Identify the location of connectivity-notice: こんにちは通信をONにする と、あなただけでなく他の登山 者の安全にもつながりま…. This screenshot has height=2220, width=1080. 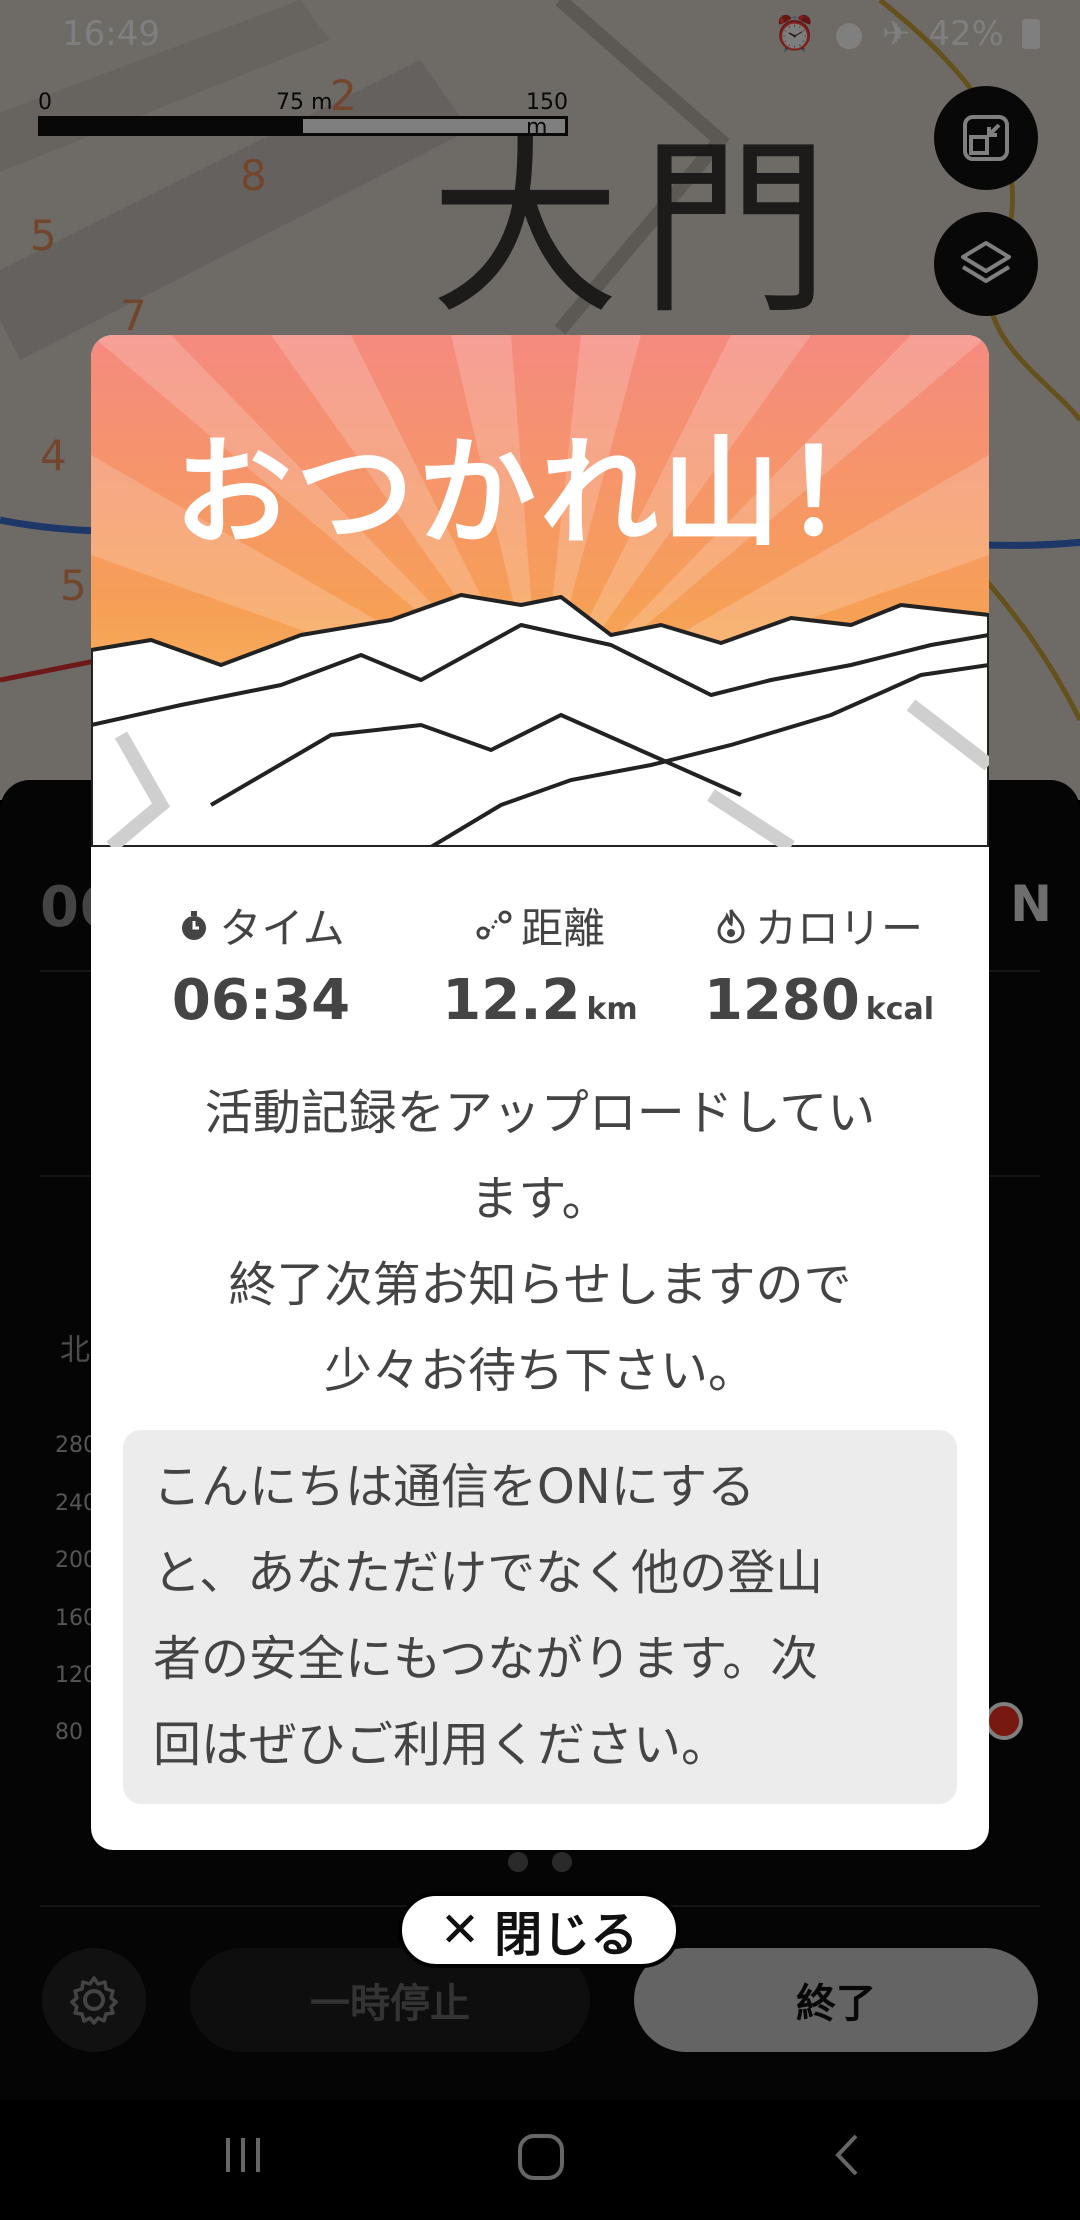
(540, 1617).